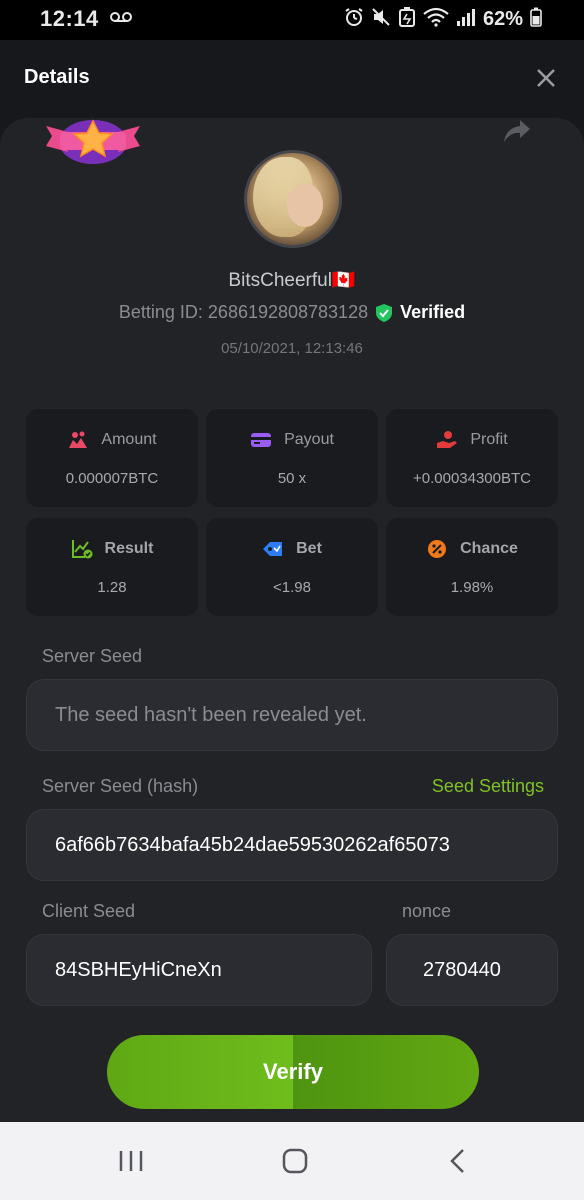  I want to click on seed-settings-link: Seed Settings, so click(488, 786).